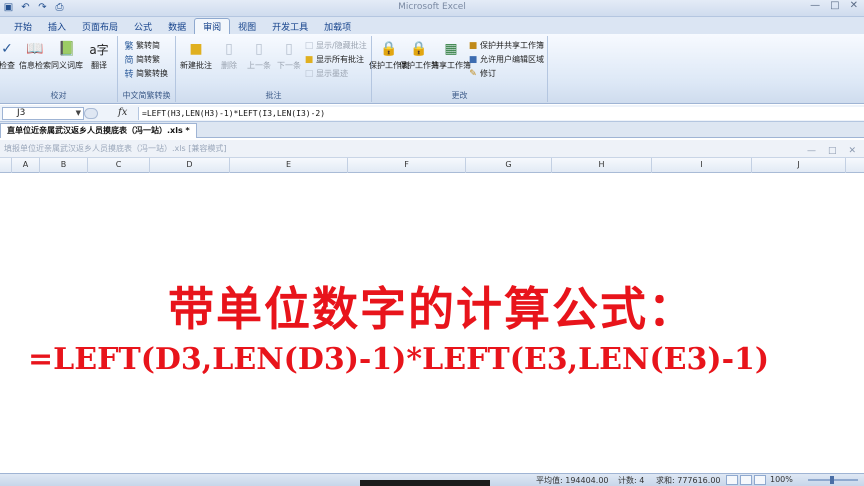  I want to click on previous-comment-icon: ▯, so click(259, 49).